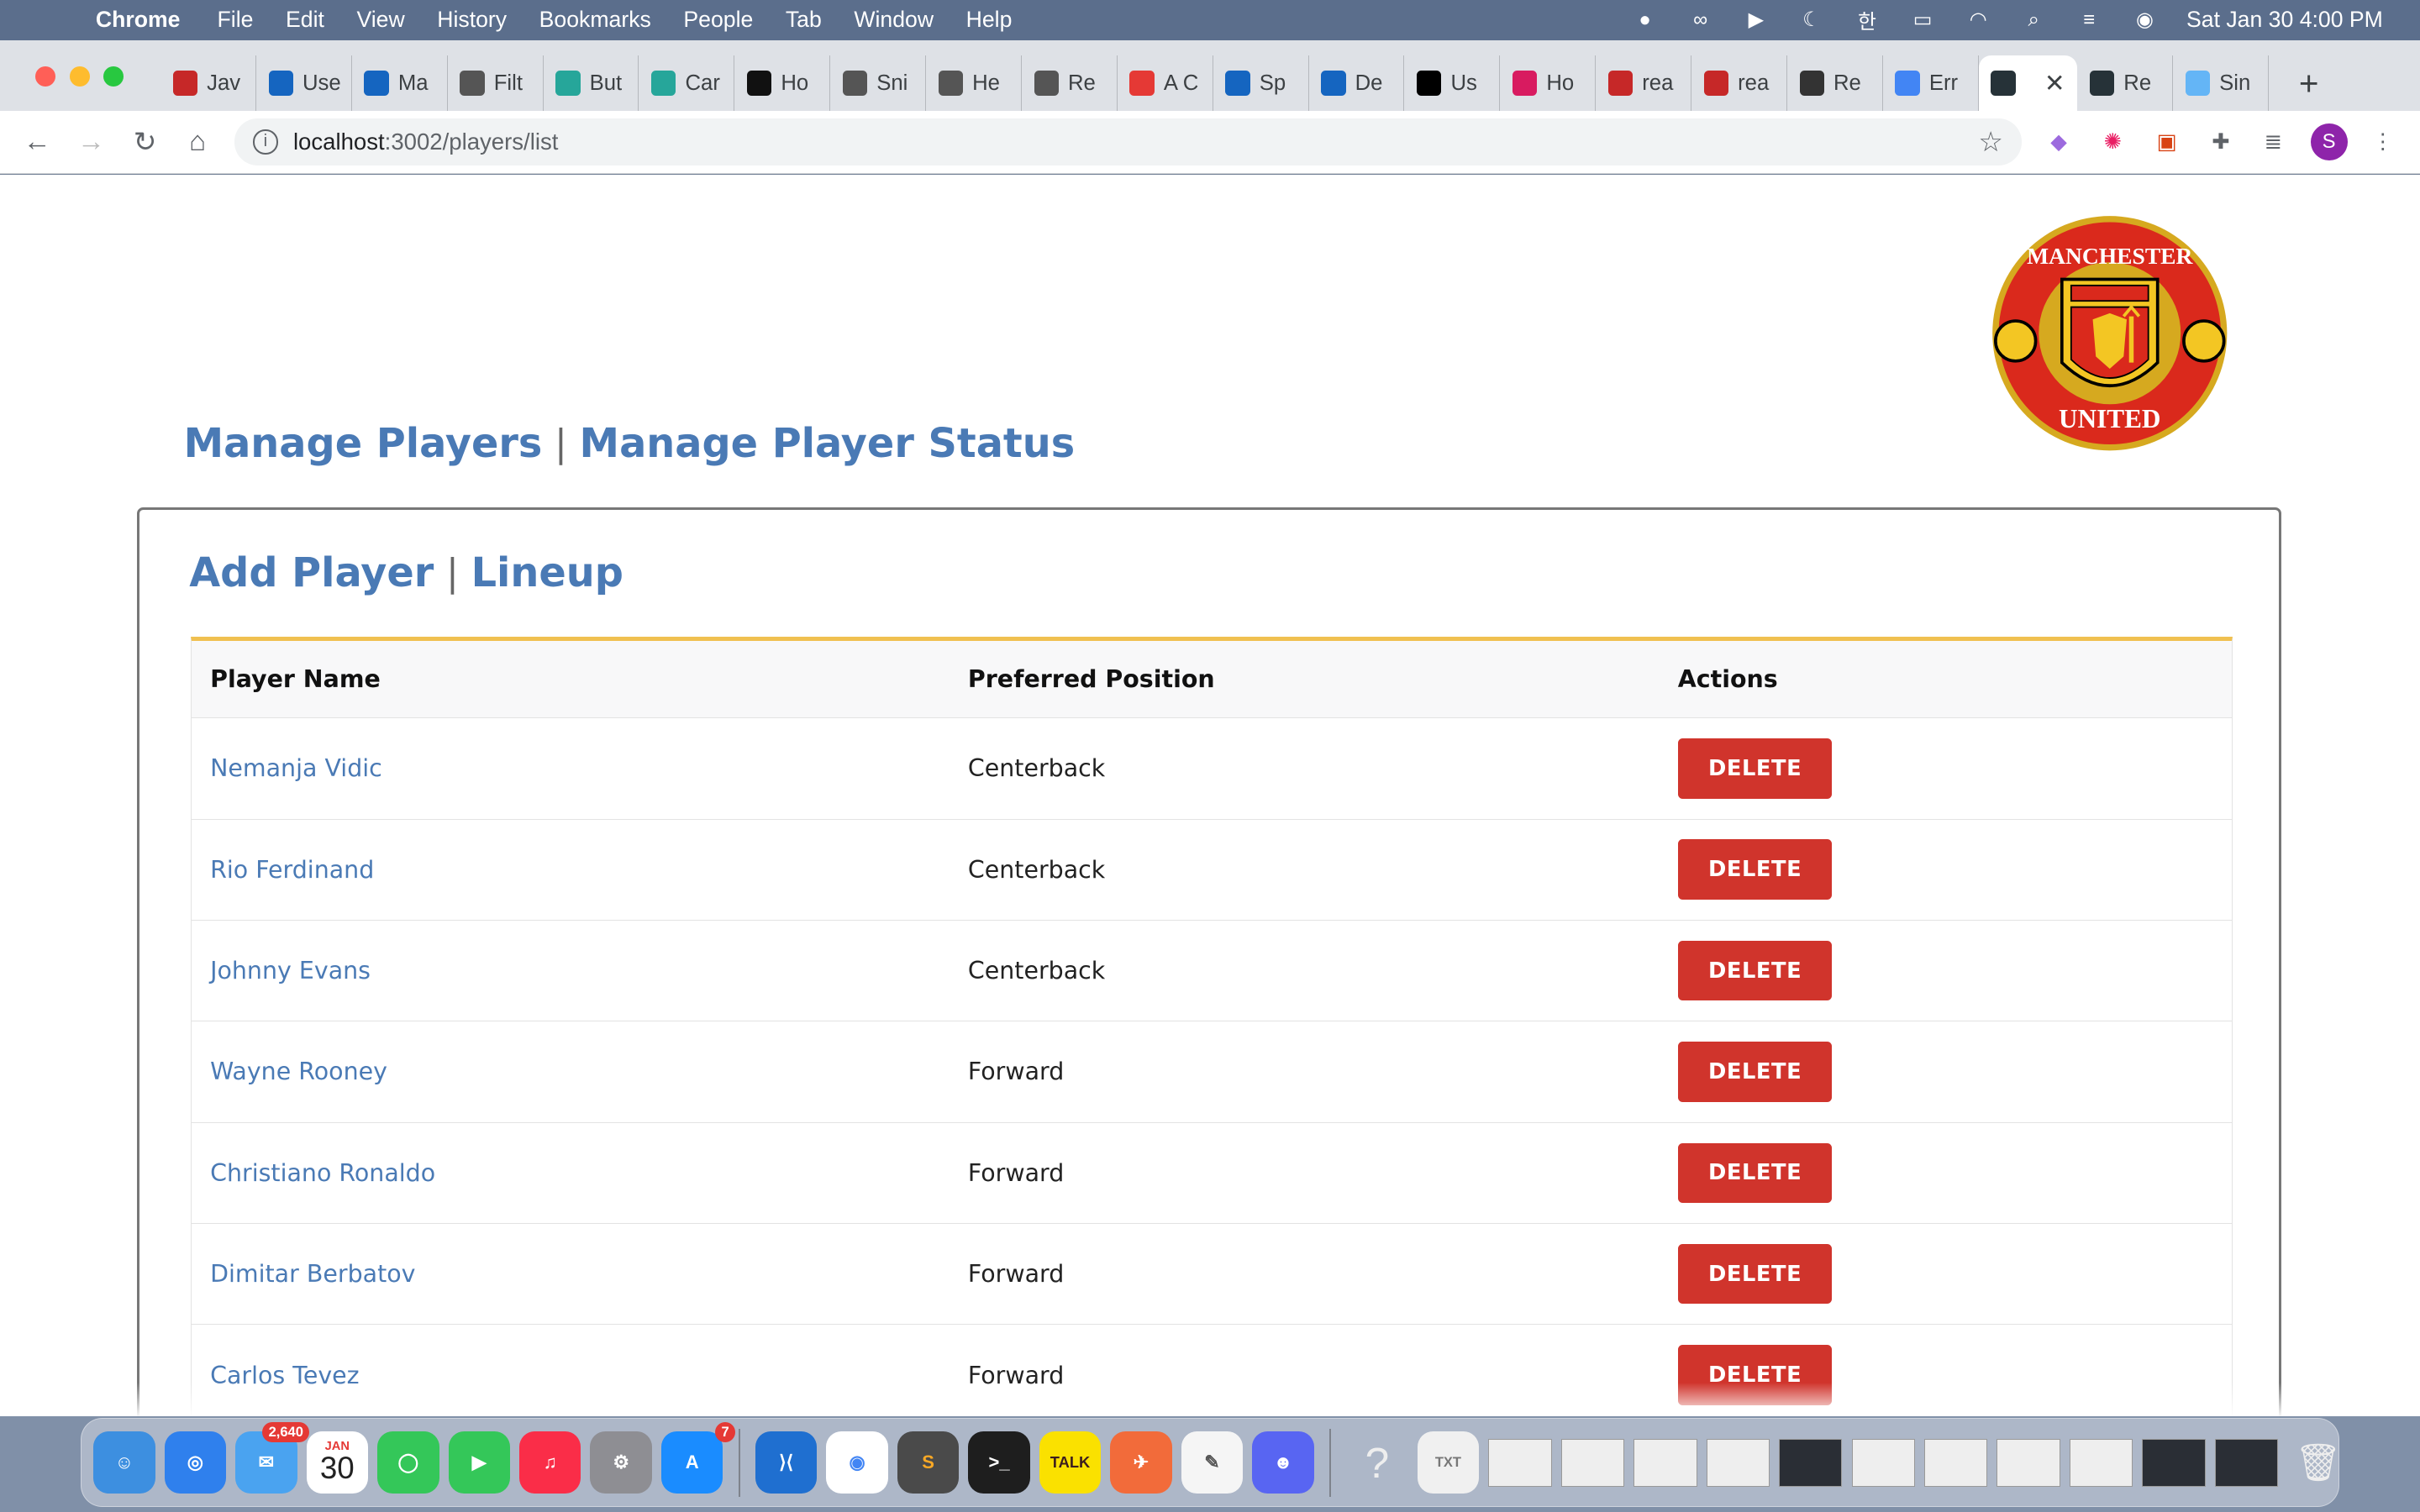  What do you see at coordinates (1141, 1462) in the screenshot?
I see `postman-icon: ✈` at bounding box center [1141, 1462].